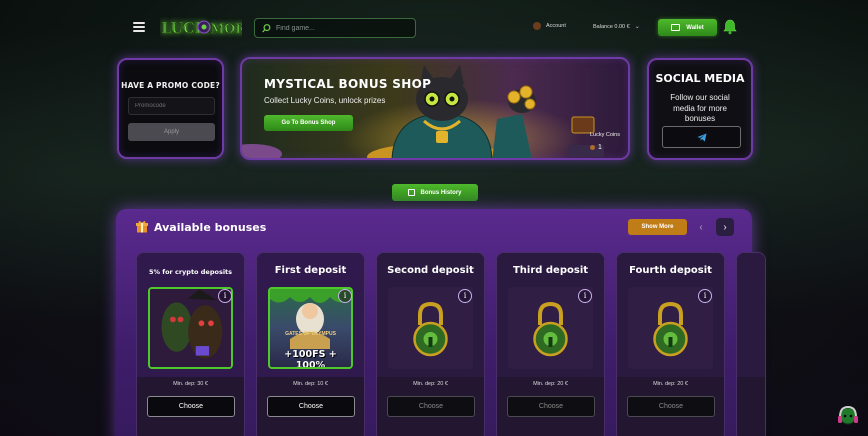 This screenshot has width=868, height=436. I want to click on site-logo: LUCK MORE, so click(201, 27).